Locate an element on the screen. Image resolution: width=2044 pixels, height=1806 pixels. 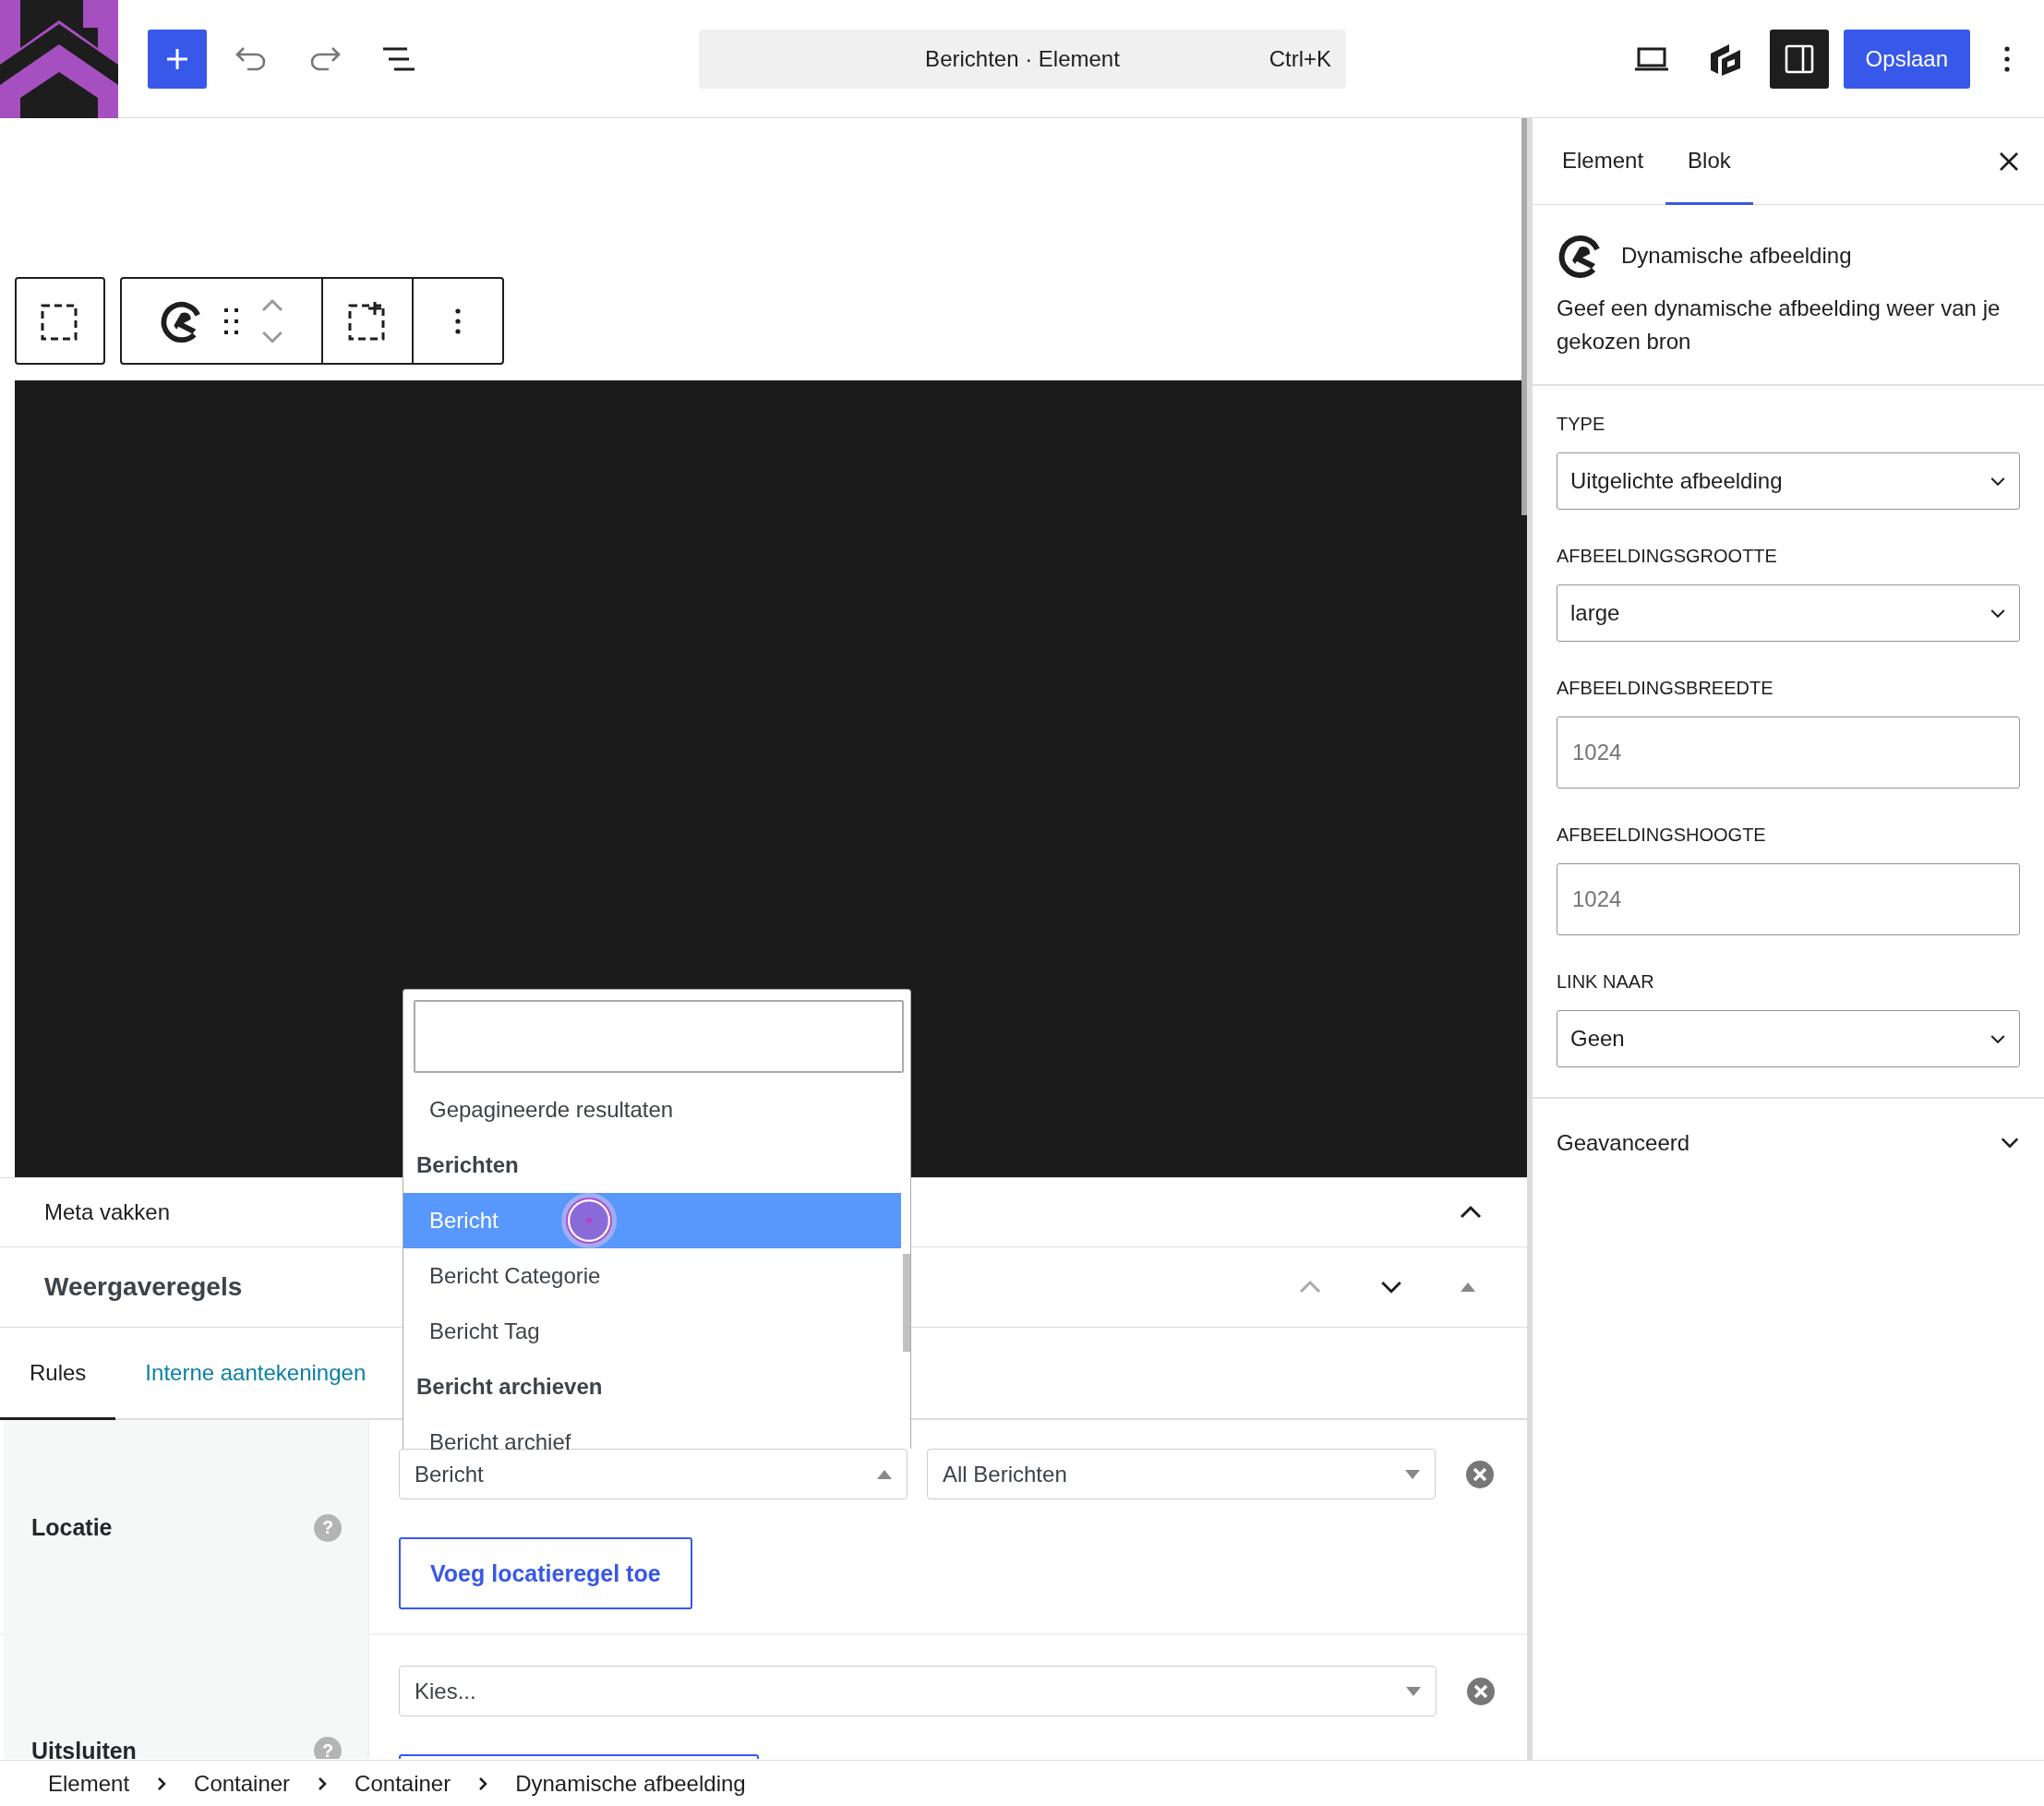
rule-select: All Berichten is located at coordinates (1181, 1474).